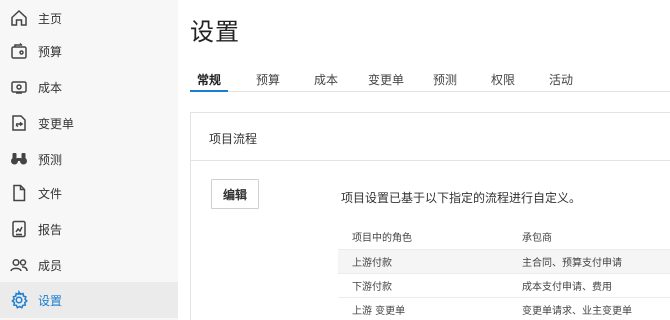 The height and width of the screenshot is (320, 670). Describe the element at coordinates (19, 87) in the screenshot. I see `cost-icon` at that location.